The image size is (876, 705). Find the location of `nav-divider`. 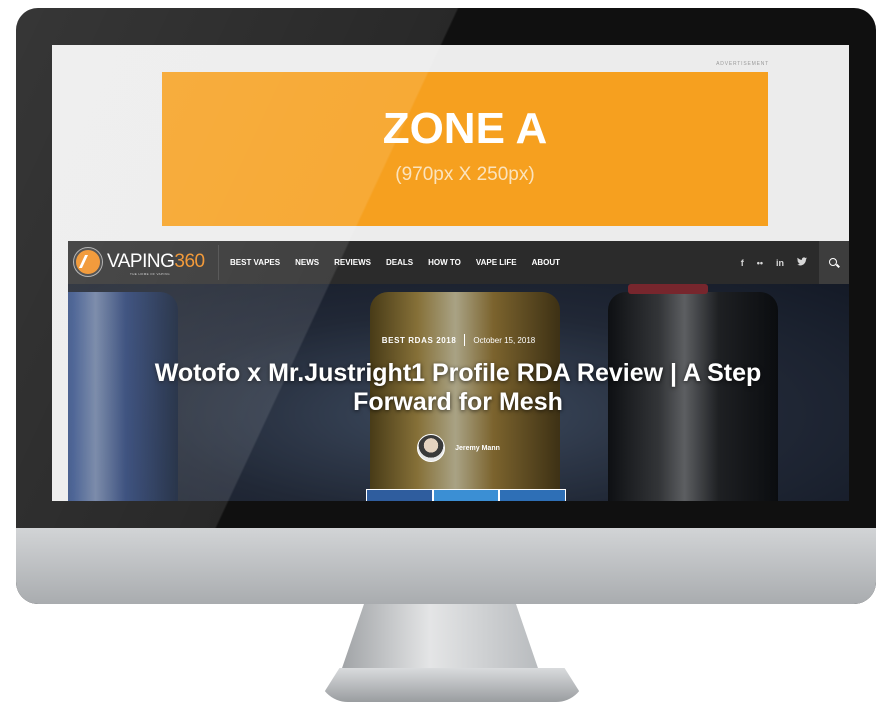

nav-divider is located at coordinates (218, 262).